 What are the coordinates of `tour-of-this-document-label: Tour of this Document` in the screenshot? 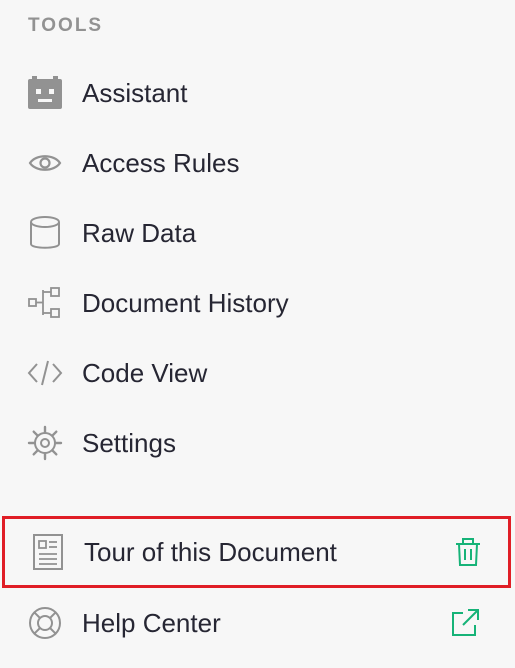 It's located at (210, 552).